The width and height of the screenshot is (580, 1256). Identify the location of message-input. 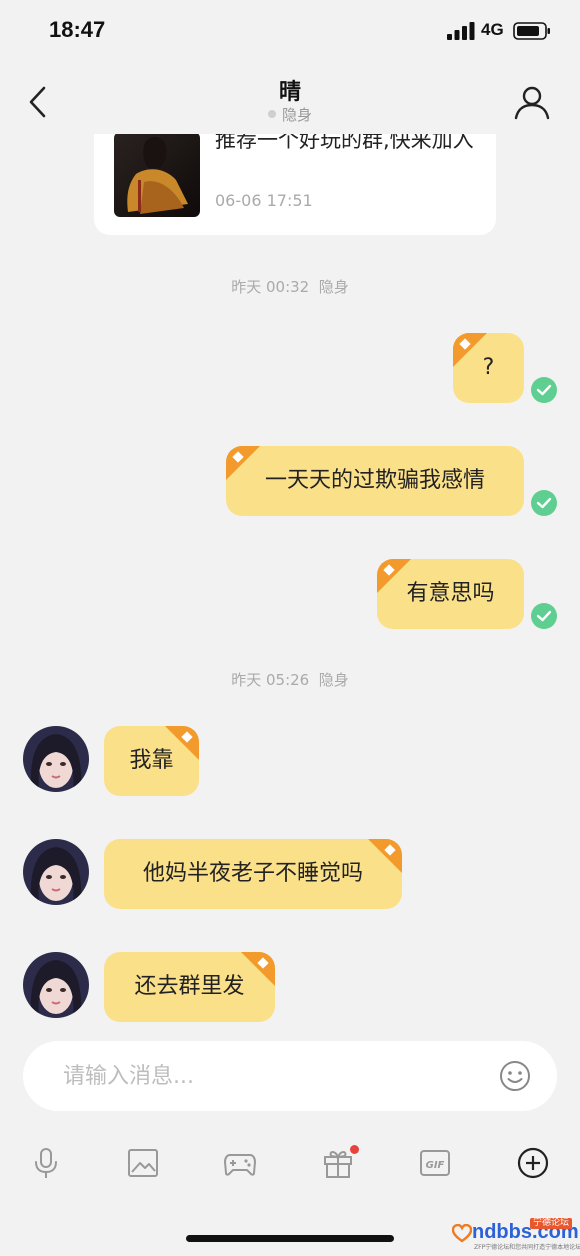
(273, 1076).